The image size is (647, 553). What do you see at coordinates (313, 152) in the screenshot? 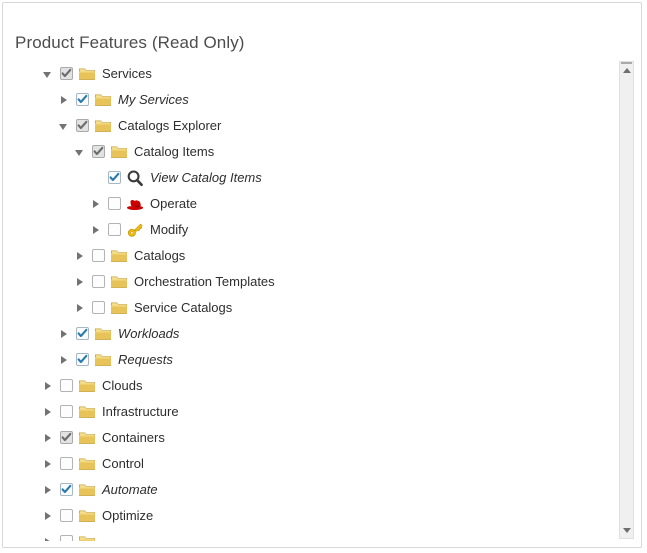
I see `tree-row: Catalog Items` at bounding box center [313, 152].